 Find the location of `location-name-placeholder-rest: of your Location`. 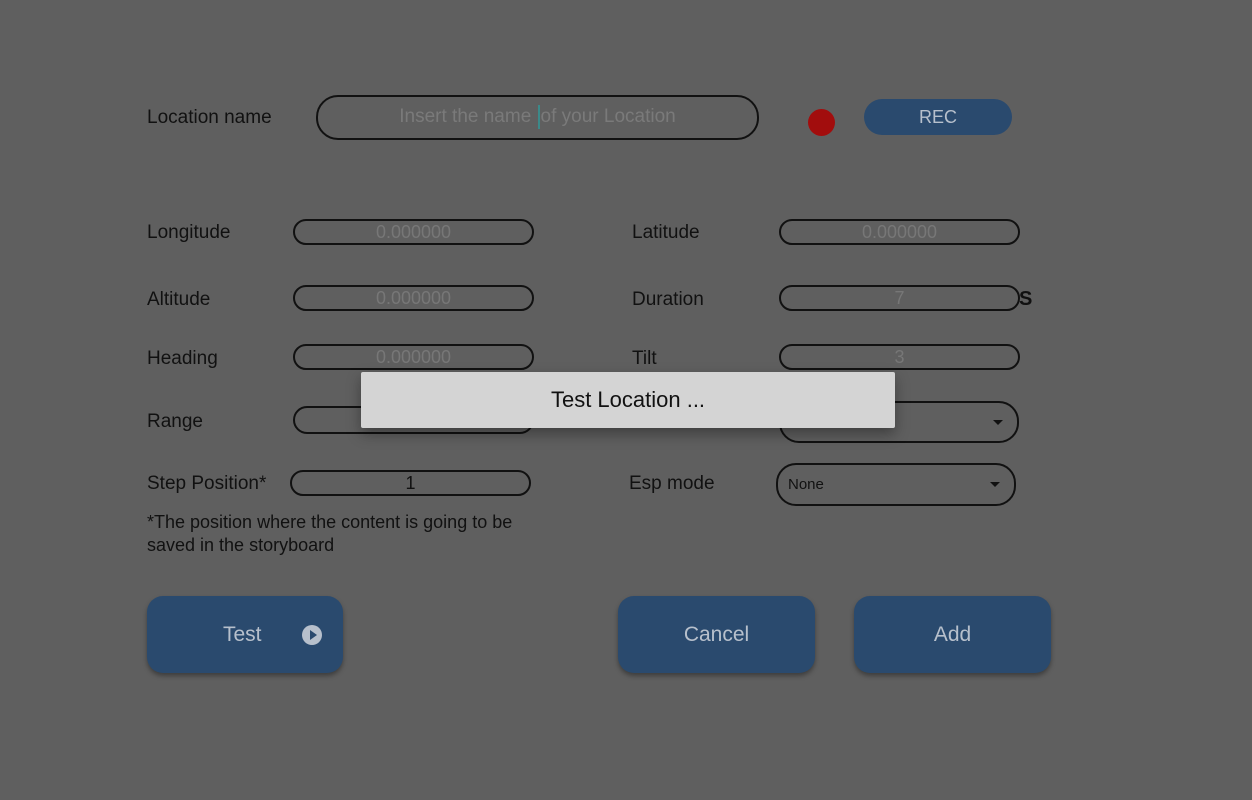

location-name-placeholder-rest: of your Location is located at coordinates (608, 116).